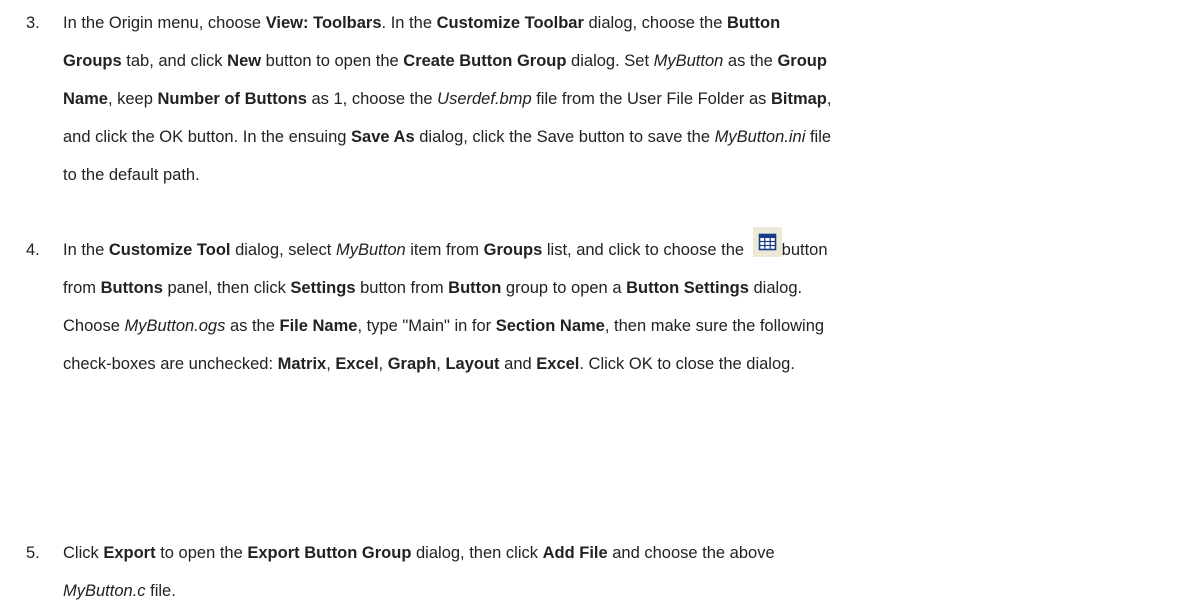  I want to click on bold-term: New, so click(244, 61).